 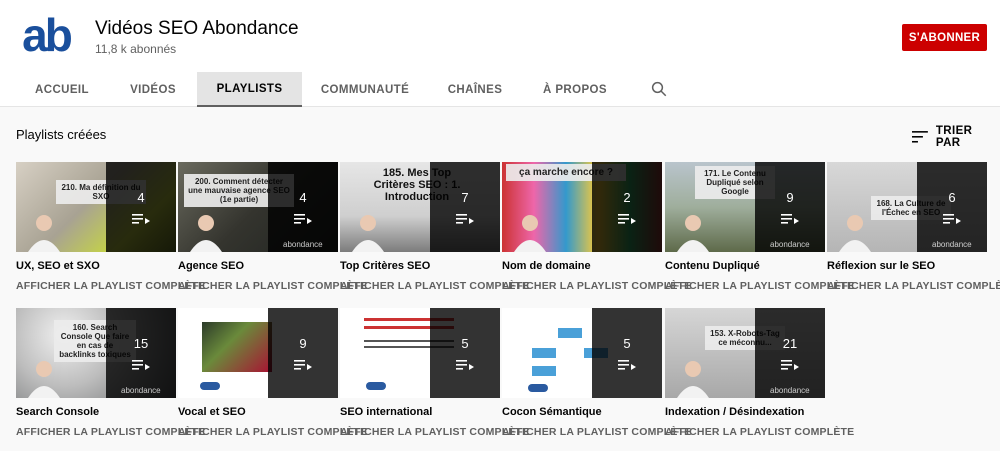 I want to click on avatar: ab, so click(x=46, y=38).